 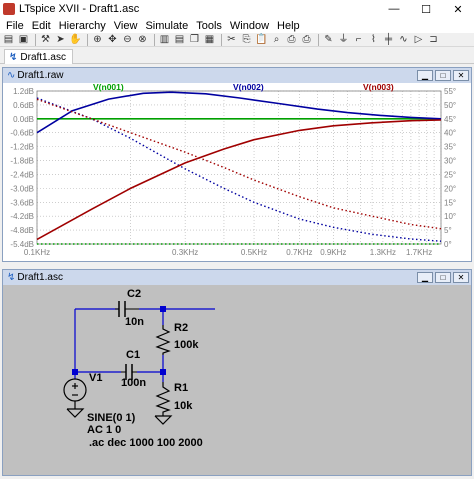 I want to click on zoom-fit-icon: ⊗, so click(x=142, y=39).